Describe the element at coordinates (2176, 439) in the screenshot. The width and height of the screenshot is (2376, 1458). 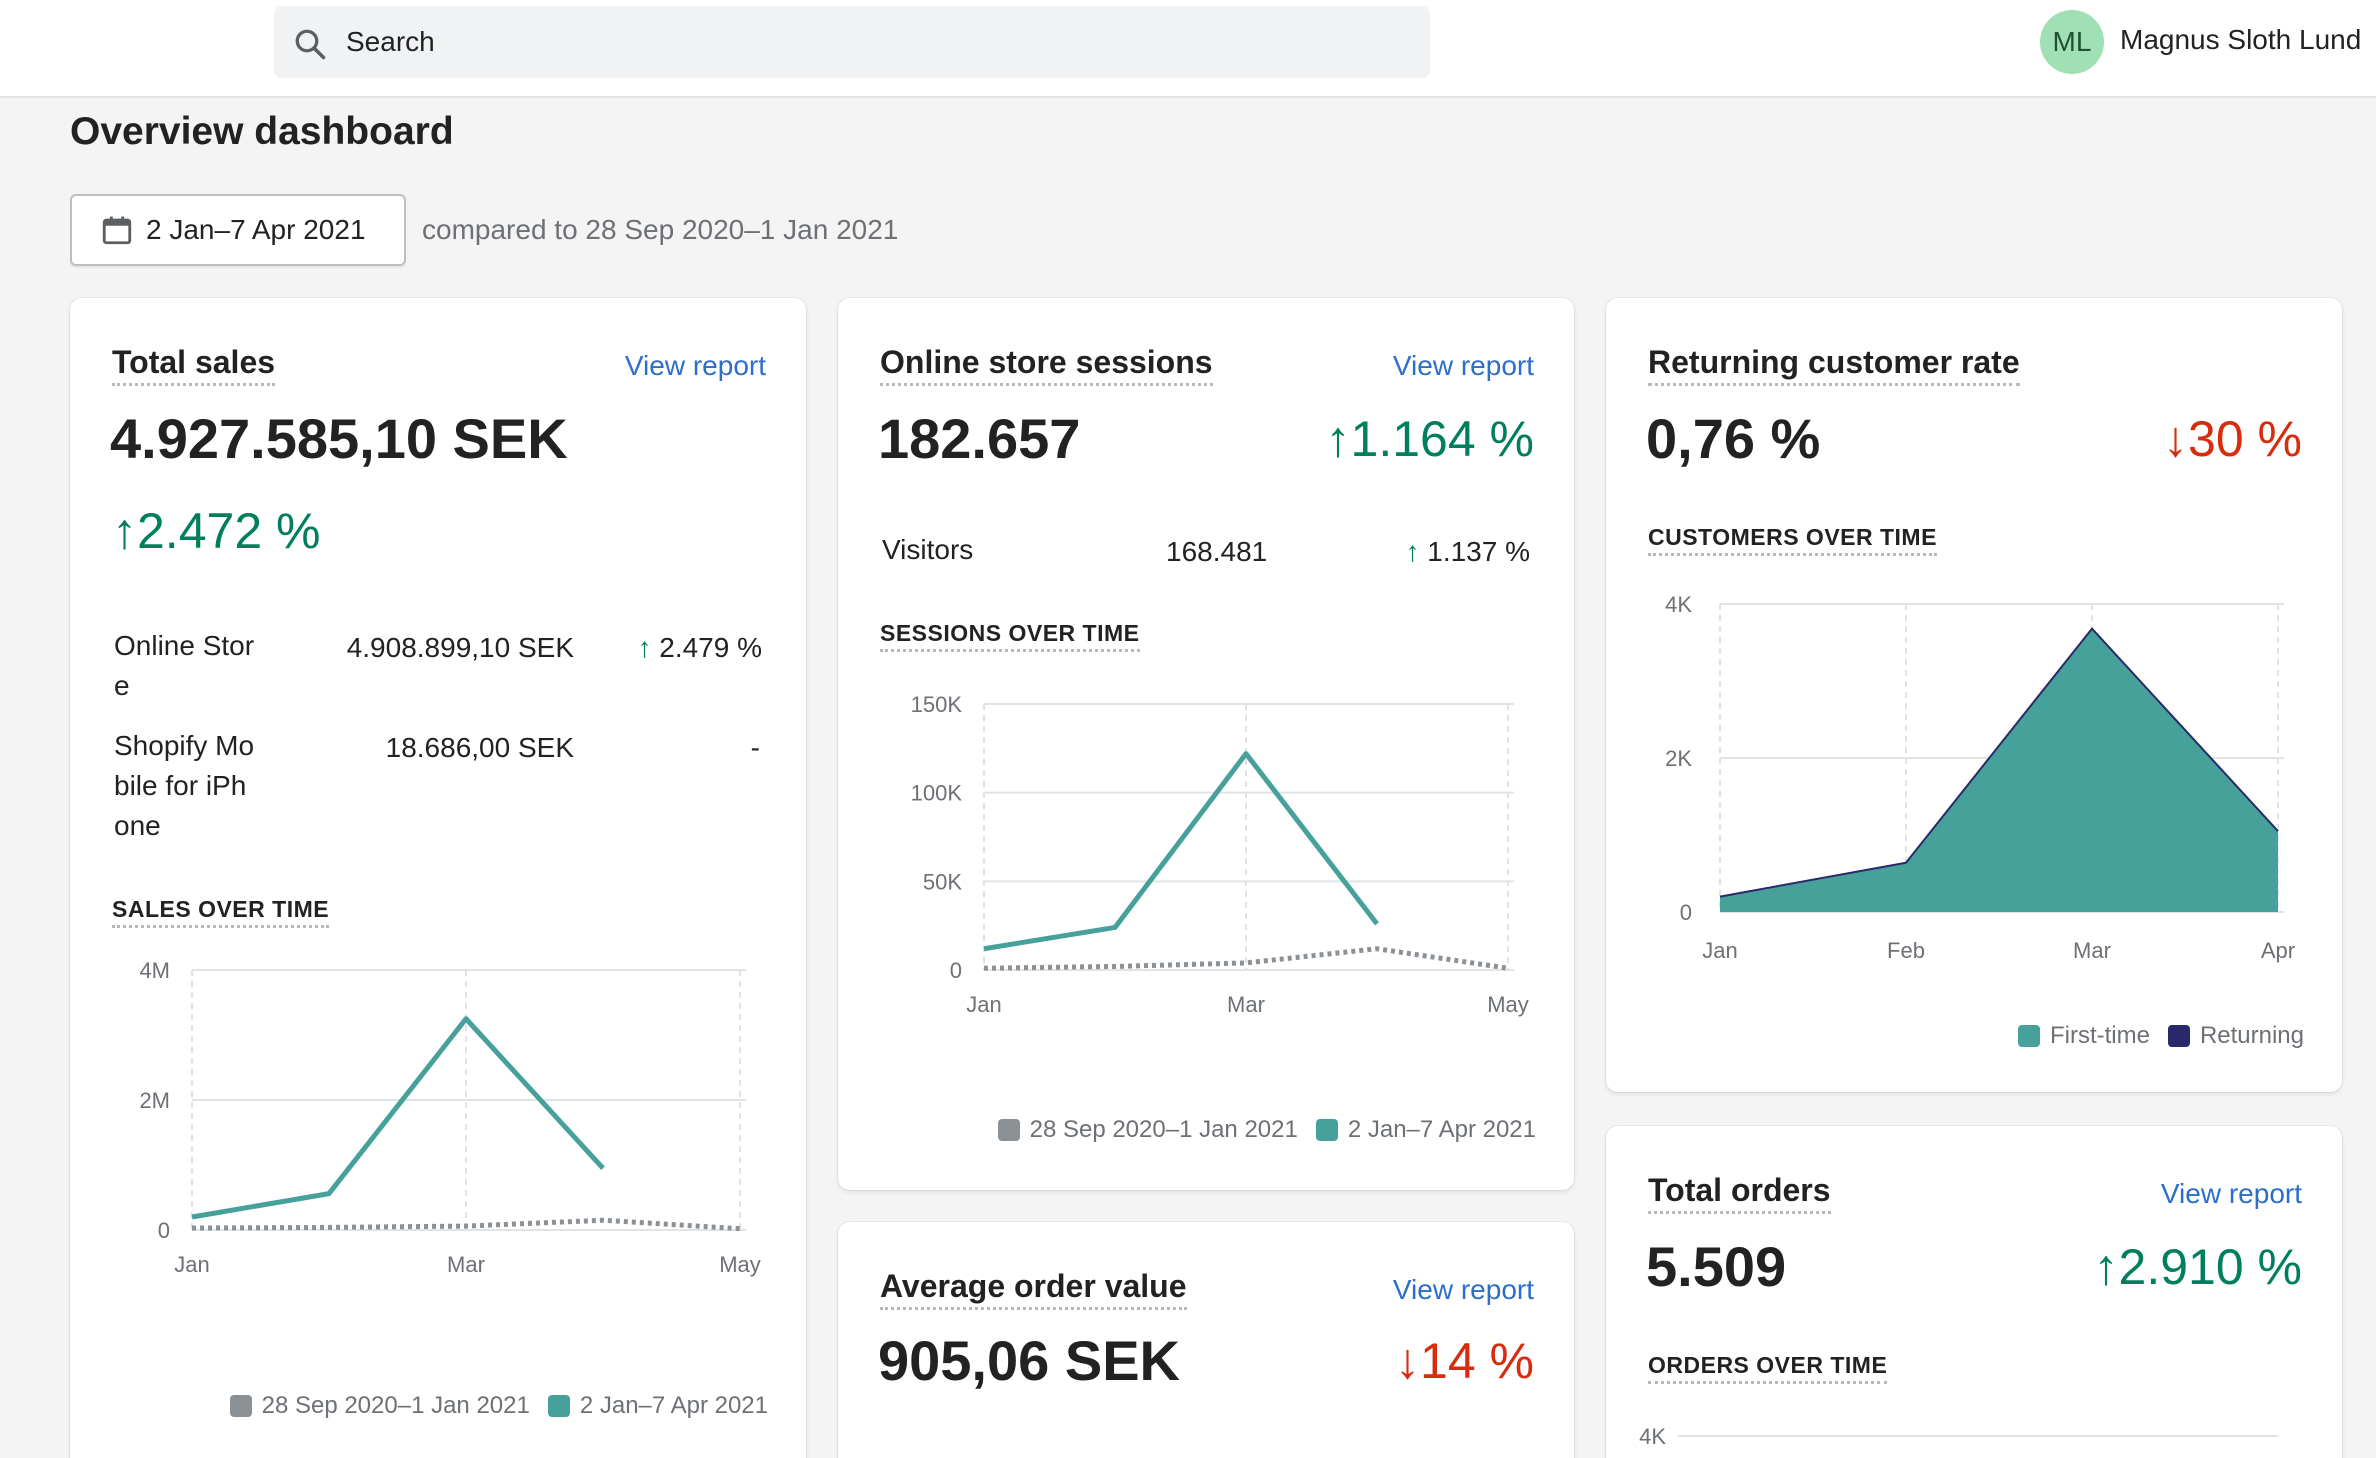
I see `arrow-down-icon: ↓` at that location.